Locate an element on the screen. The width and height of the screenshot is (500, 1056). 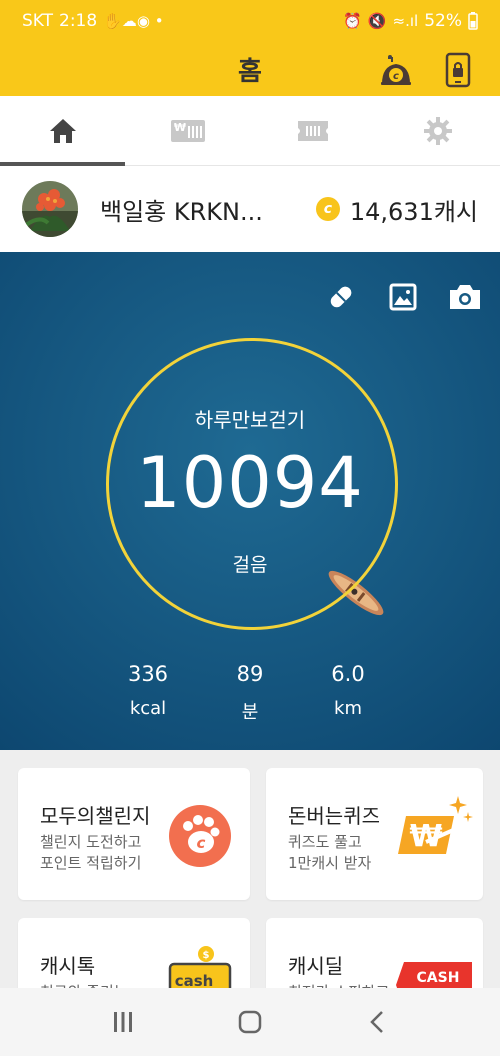
back-nav-button is located at coordinates (377, 1022).